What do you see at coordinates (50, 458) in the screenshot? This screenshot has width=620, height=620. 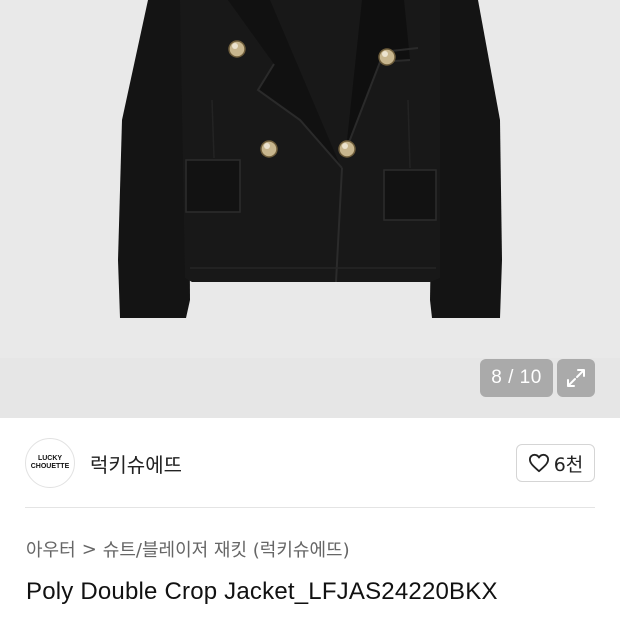 I see `brand-logo-line1: LUCKY` at bounding box center [50, 458].